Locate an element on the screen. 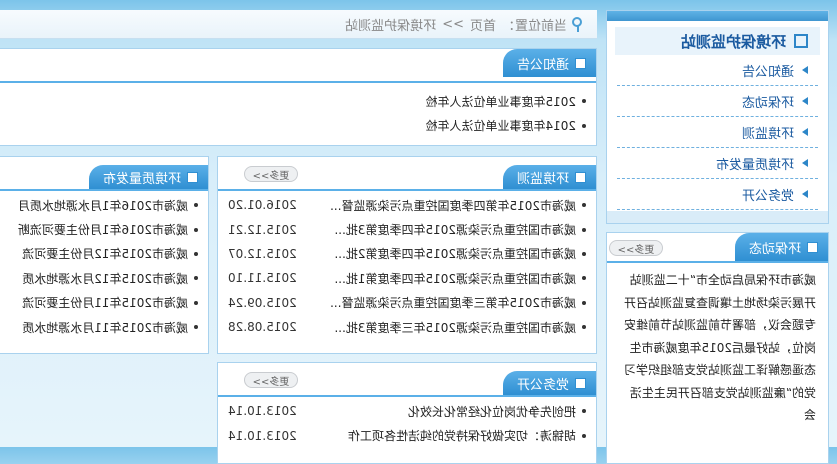  sidebar-item-quality: 环境质量发布 is located at coordinates (717, 163).